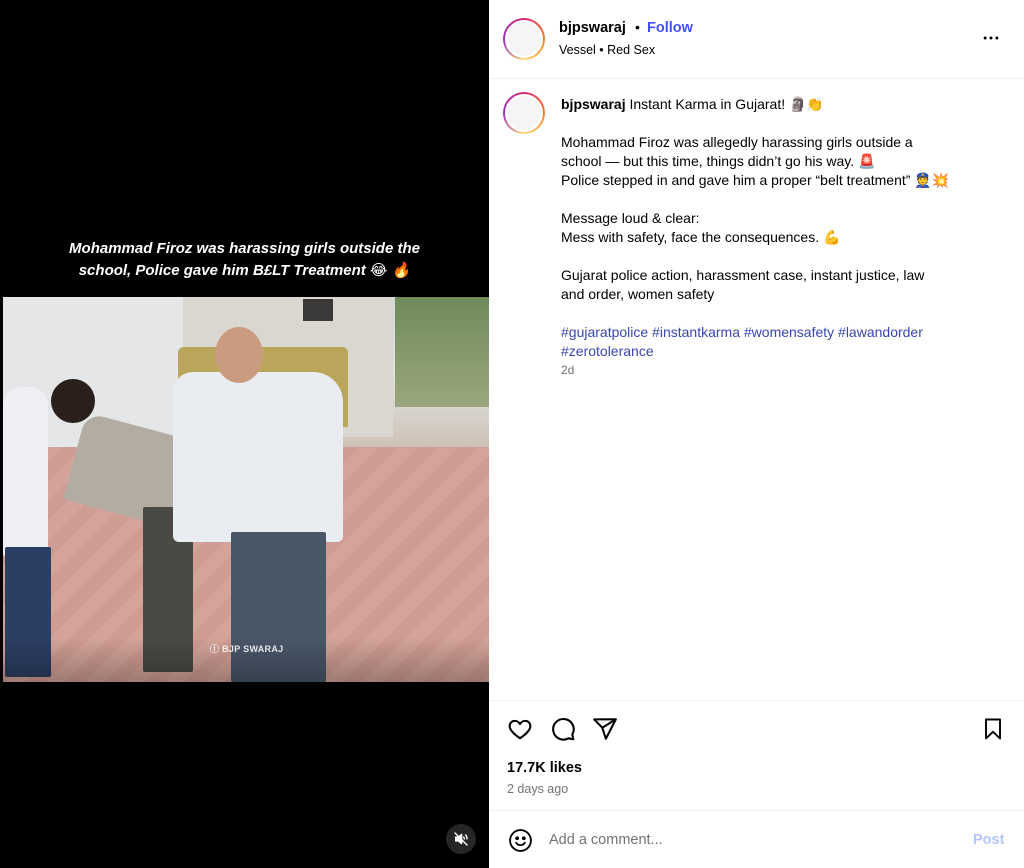  I want to click on more-options-button, so click(991, 38).